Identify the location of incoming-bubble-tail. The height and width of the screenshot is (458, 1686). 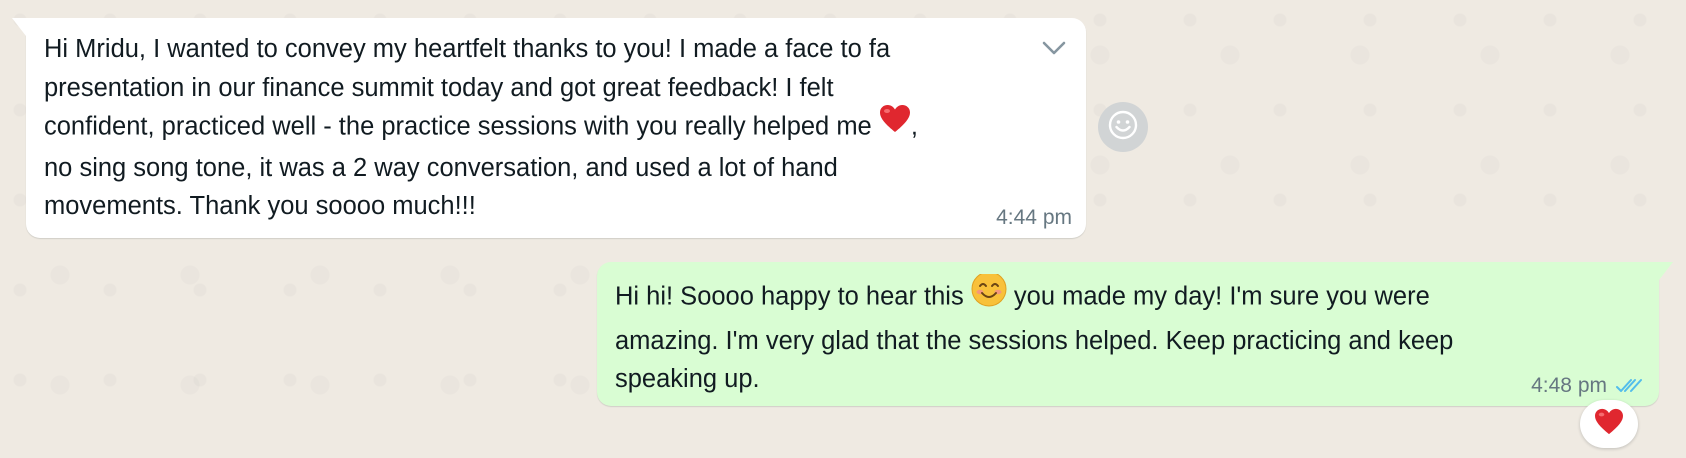
(19, 27).